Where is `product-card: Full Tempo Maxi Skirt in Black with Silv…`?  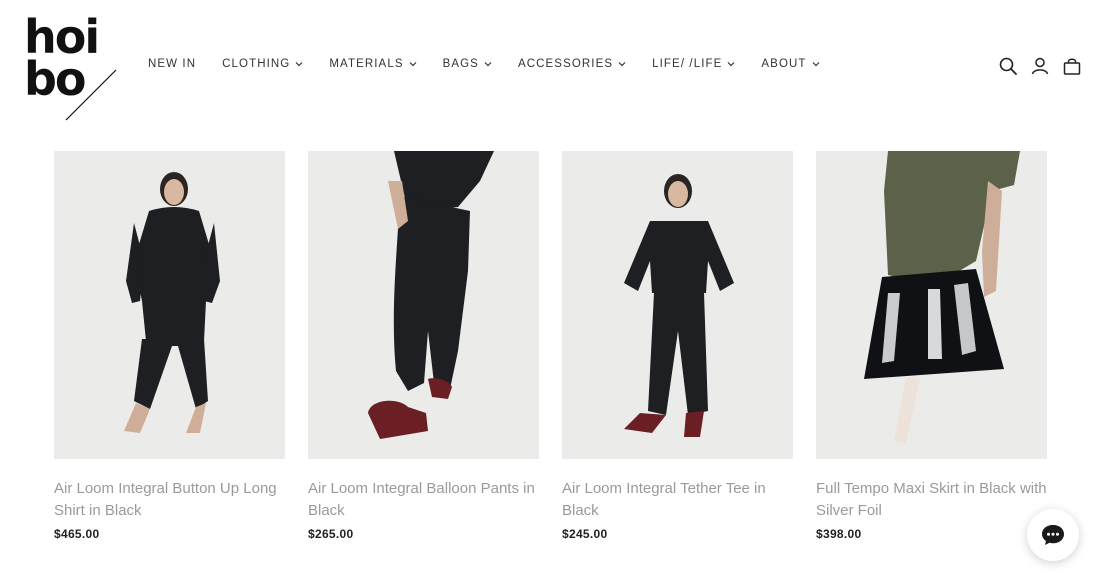
product-card: Full Tempo Maxi Skirt in Black with Silv… is located at coordinates (931, 346).